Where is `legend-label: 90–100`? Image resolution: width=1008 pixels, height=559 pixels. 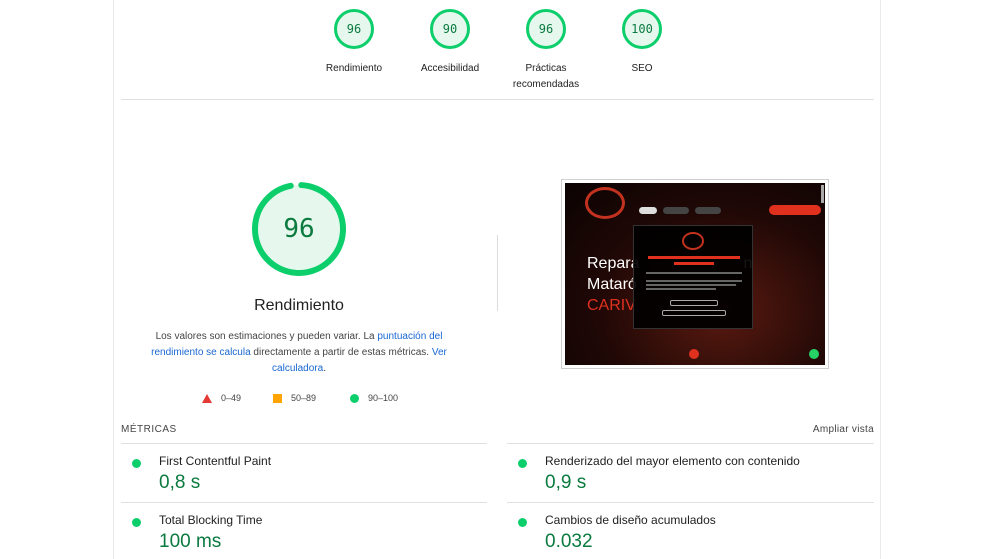
legend-label: 90–100 is located at coordinates (383, 398).